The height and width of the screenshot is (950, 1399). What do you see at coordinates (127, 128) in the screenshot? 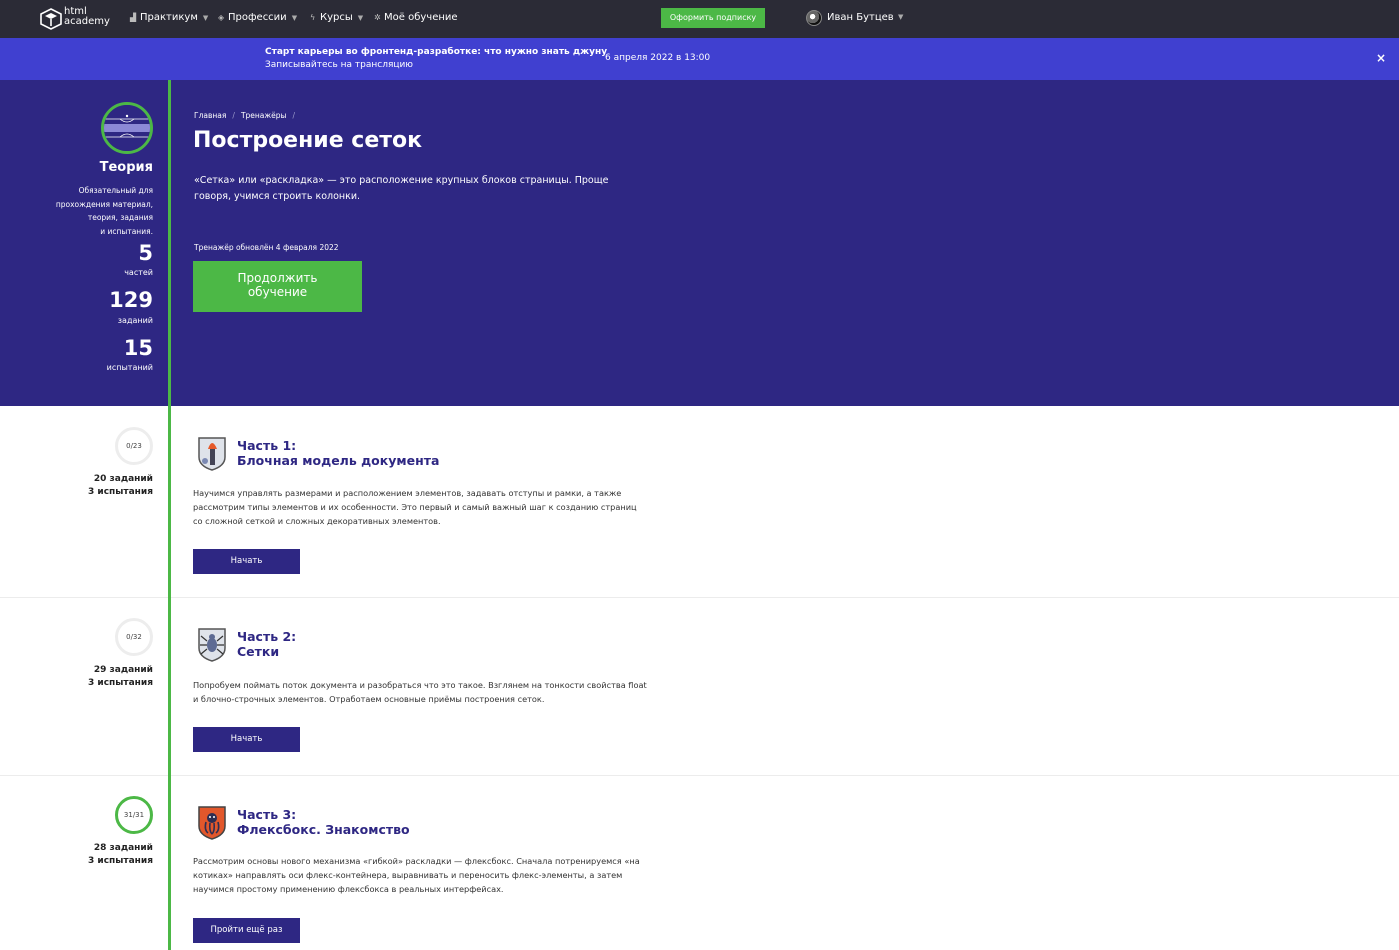
I see `theory-illustration-icon` at bounding box center [127, 128].